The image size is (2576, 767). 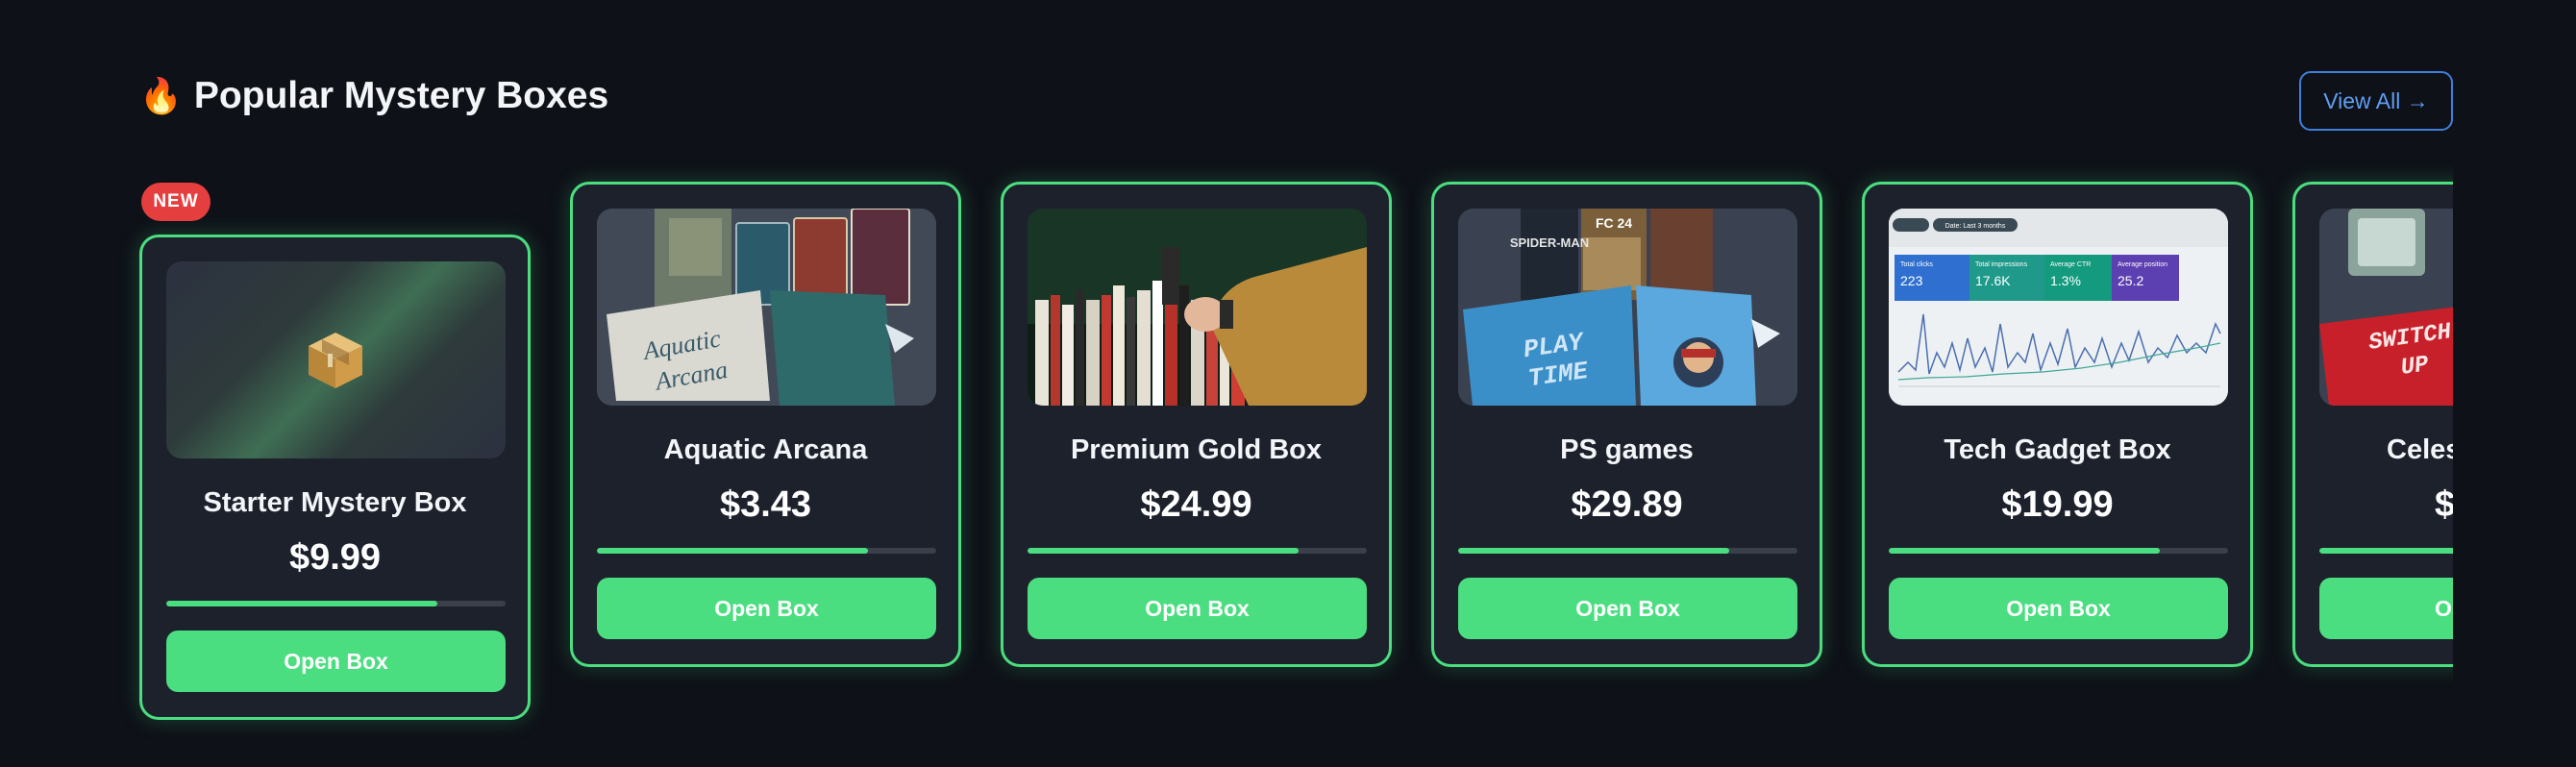 What do you see at coordinates (2131, 280) in the screenshot?
I see `metric-value-4: 25.2` at bounding box center [2131, 280].